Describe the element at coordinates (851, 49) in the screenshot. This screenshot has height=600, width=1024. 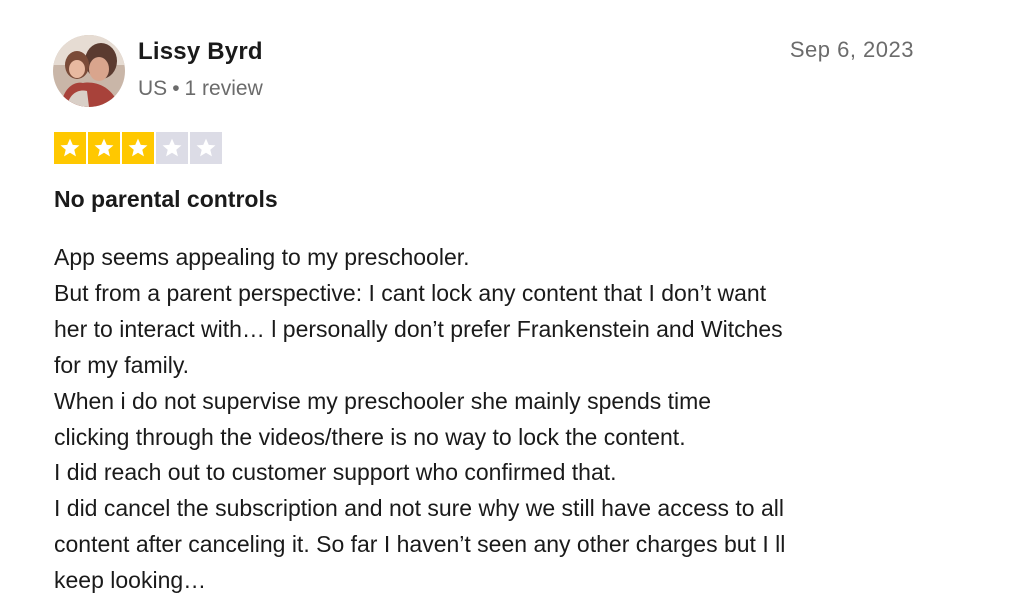
I see `review-date: Sep 6, 2023` at that location.